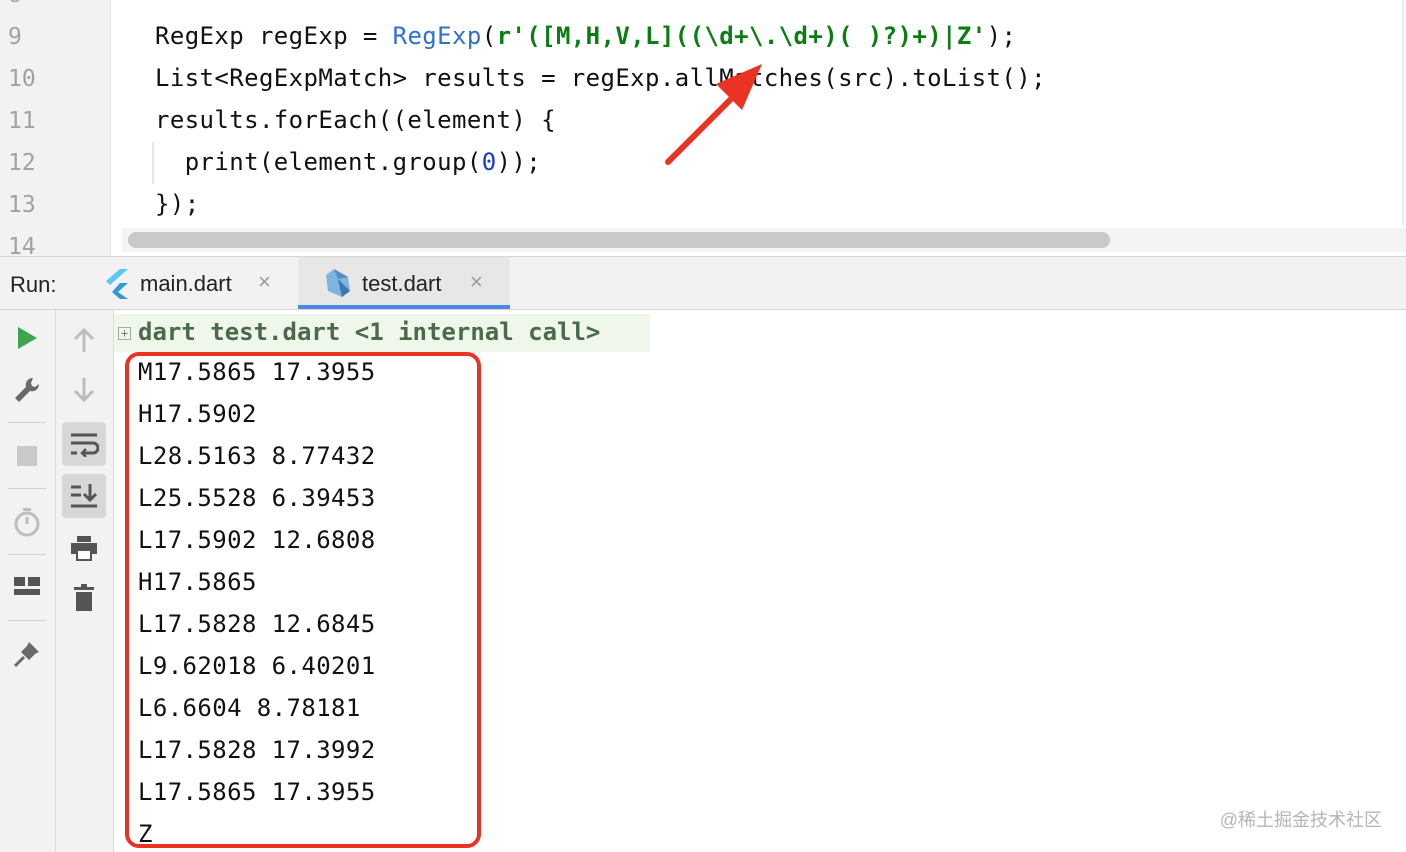 This screenshot has width=1406, height=852. I want to click on line-number: 9, so click(15, 37).